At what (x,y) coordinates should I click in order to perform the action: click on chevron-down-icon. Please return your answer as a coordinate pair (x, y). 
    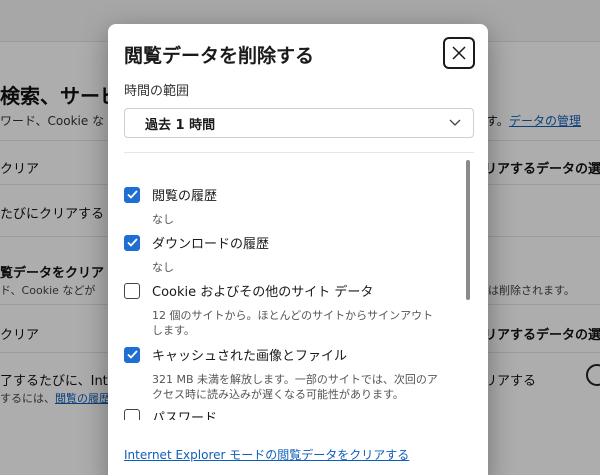
    Looking at the image, I should click on (455, 122).